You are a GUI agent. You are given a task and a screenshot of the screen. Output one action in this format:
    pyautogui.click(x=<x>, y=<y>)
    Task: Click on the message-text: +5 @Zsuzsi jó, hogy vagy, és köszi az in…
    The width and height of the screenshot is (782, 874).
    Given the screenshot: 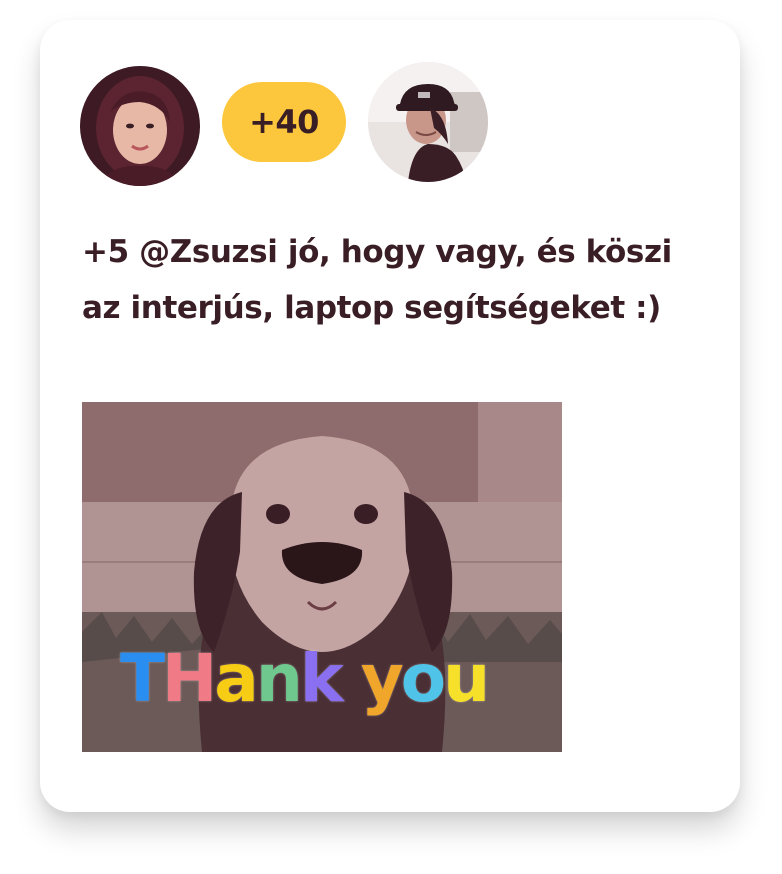 What is the action you would take?
    pyautogui.click(x=377, y=280)
    